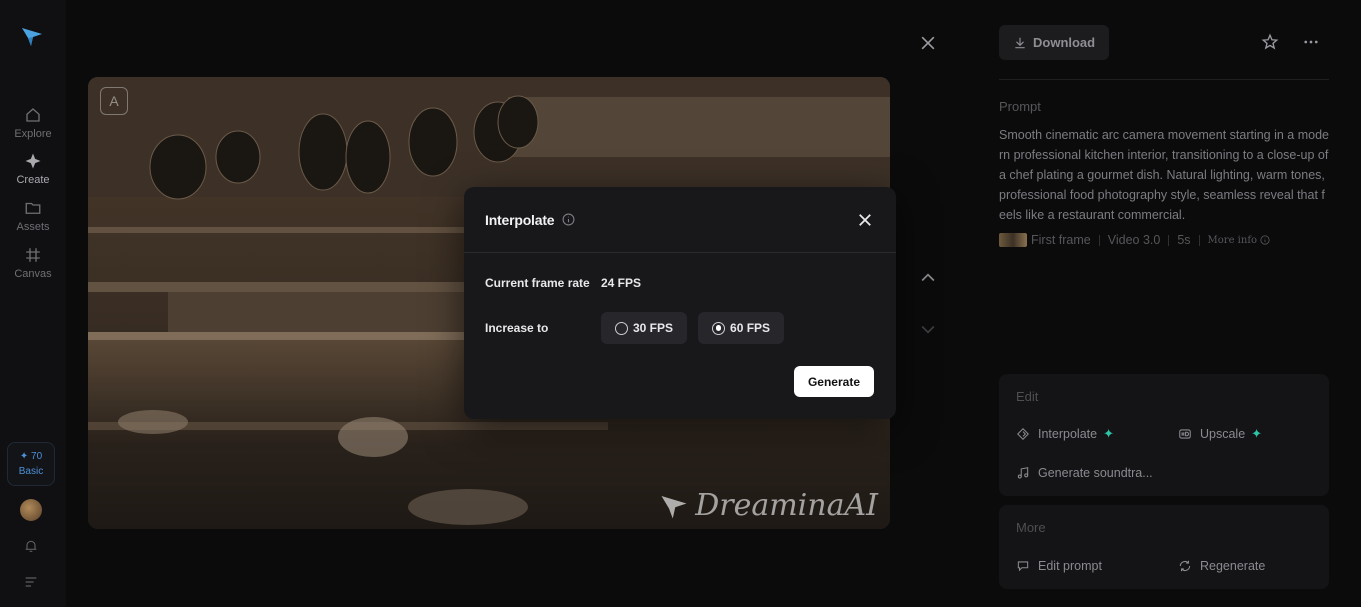  What do you see at coordinates (33, 303) in the screenshot?
I see `left-rail: Explore Create Assets Canvas ✦ 70 Basic` at bounding box center [33, 303].